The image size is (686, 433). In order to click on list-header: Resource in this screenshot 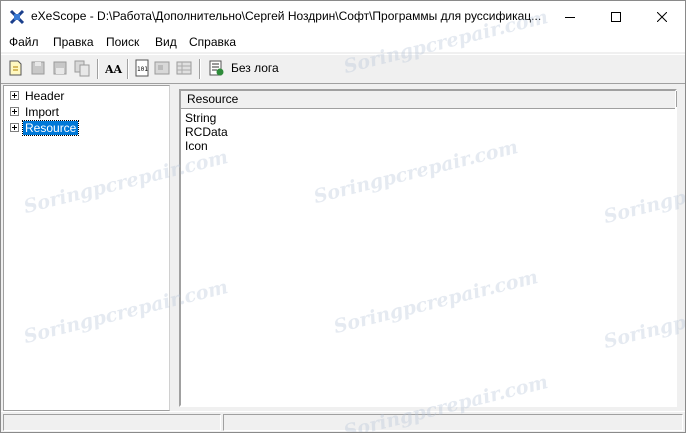, I will do `click(429, 100)`.